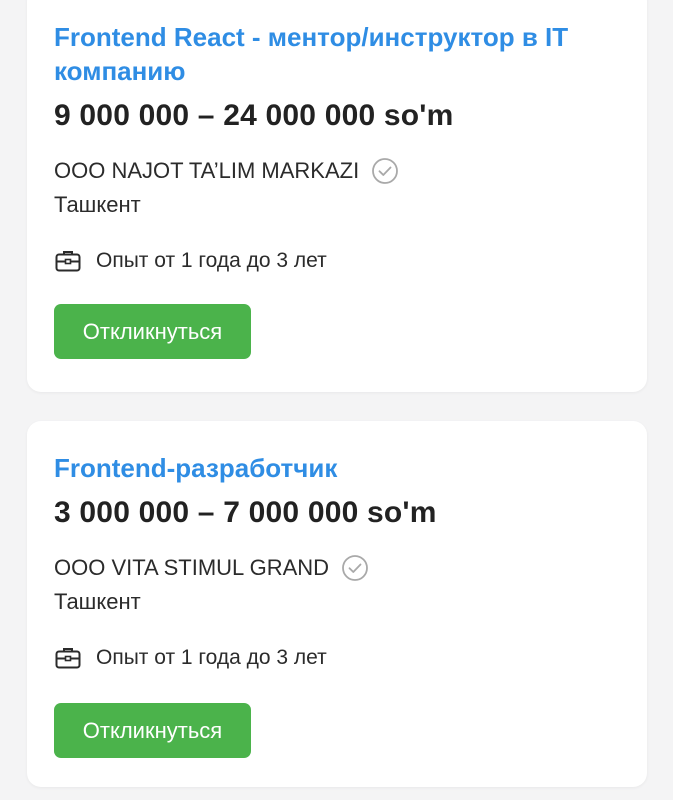 This screenshot has width=673, height=800. I want to click on vacancy-title-link: Frontend-разработчик, so click(338, 468).